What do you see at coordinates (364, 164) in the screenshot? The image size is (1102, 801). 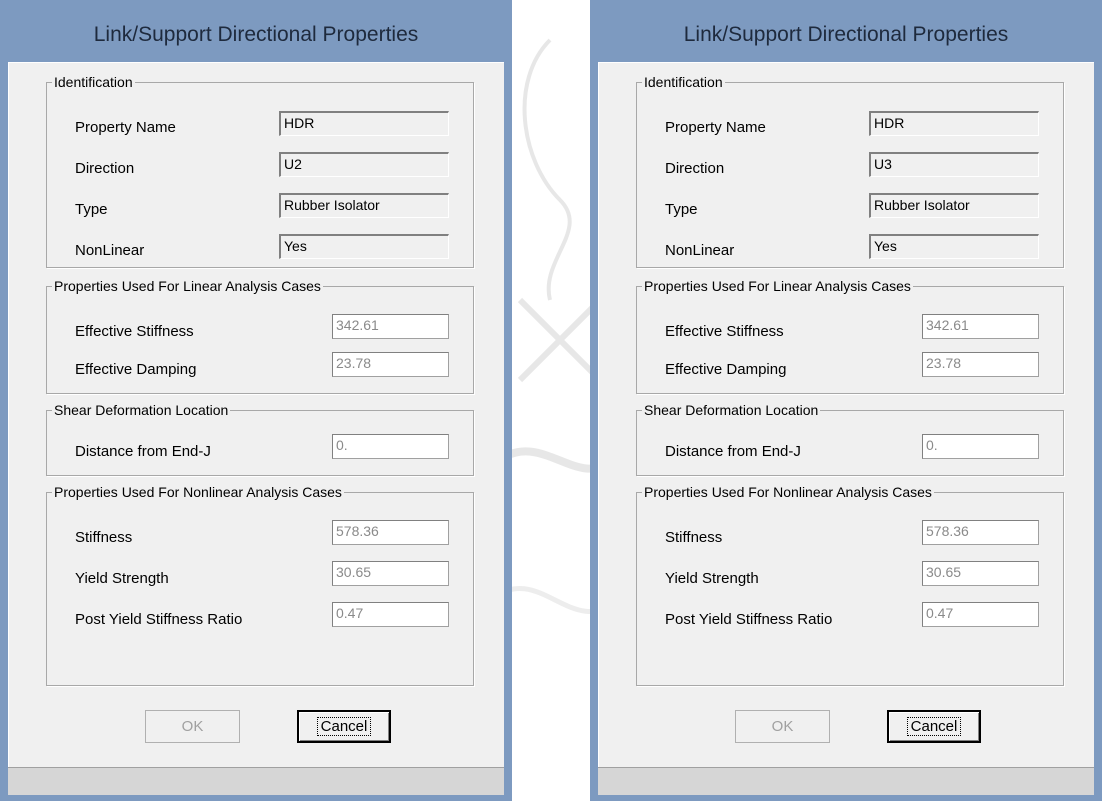 I see `direction-field: U2` at bounding box center [364, 164].